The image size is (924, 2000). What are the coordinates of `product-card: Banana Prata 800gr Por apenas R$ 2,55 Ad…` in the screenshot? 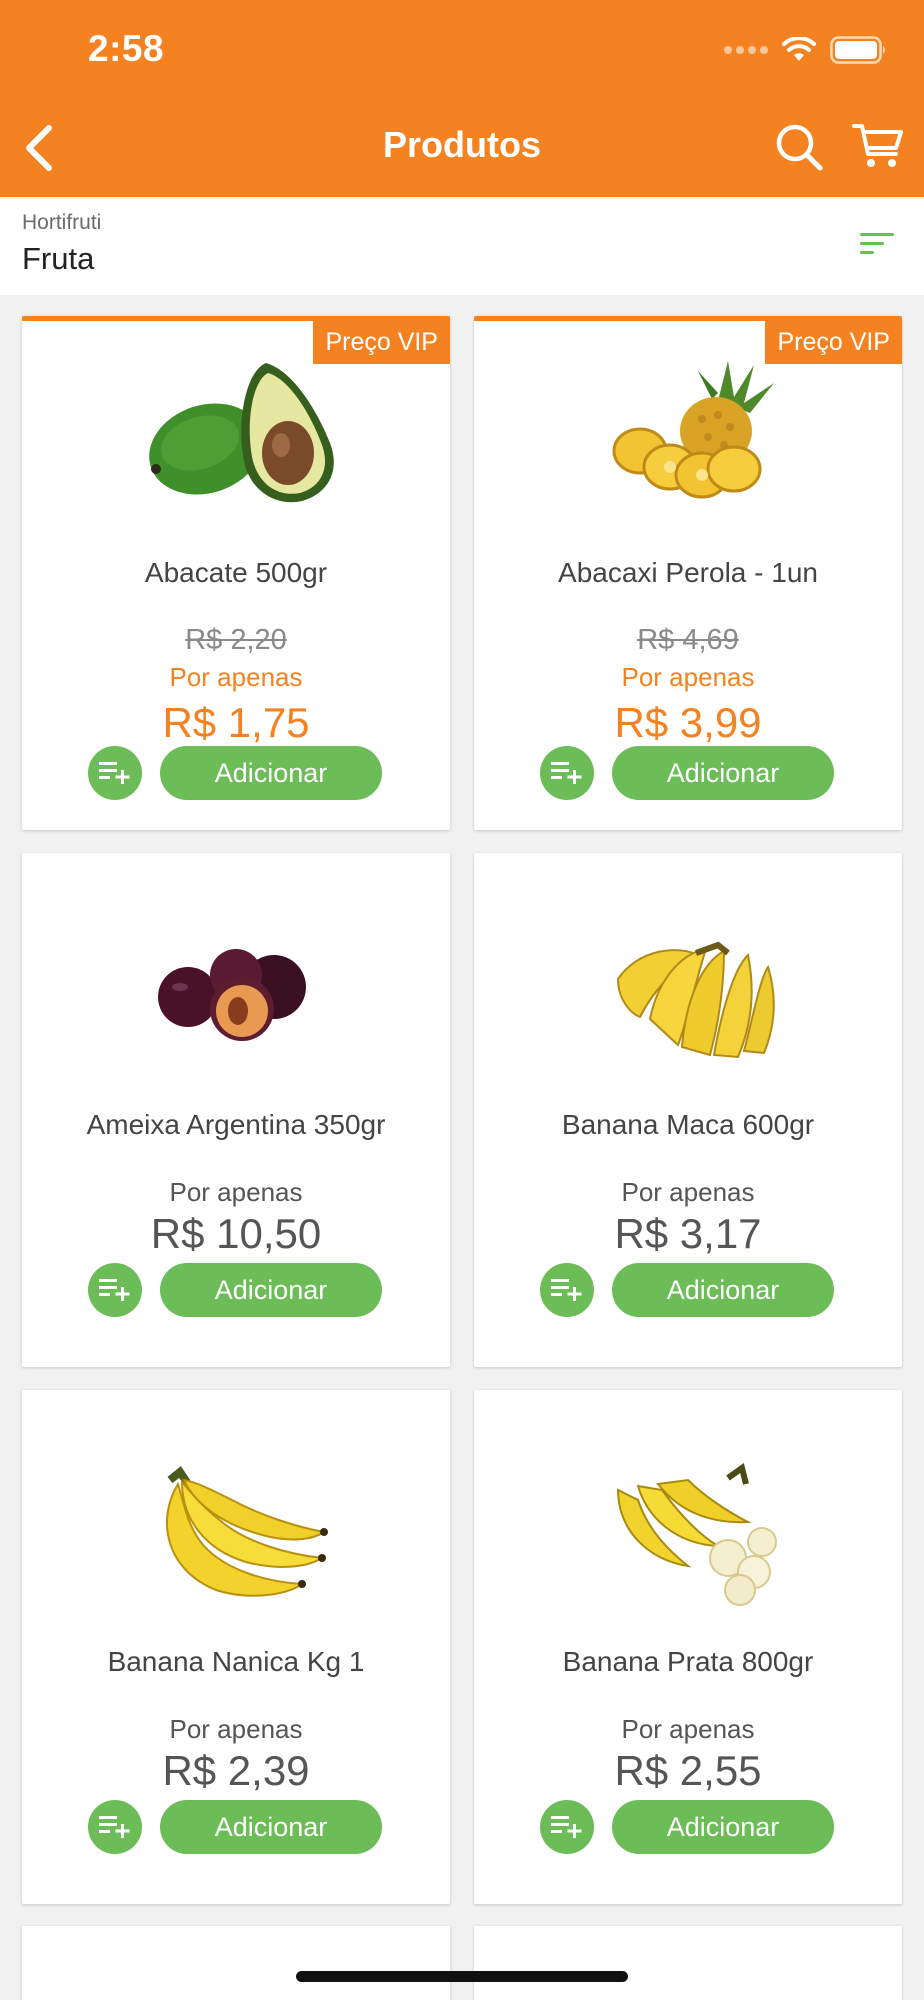 It's located at (688, 1647).